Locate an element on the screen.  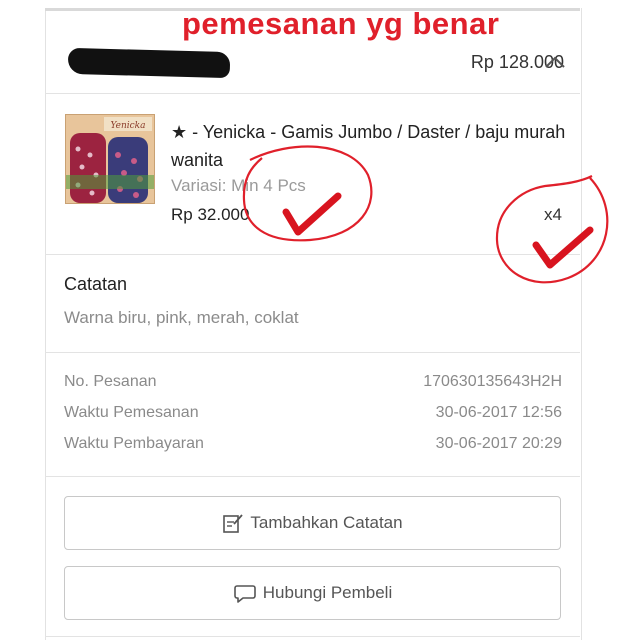
order-time-value: 30-06-2017 12:56 is located at coordinates (498, 412).